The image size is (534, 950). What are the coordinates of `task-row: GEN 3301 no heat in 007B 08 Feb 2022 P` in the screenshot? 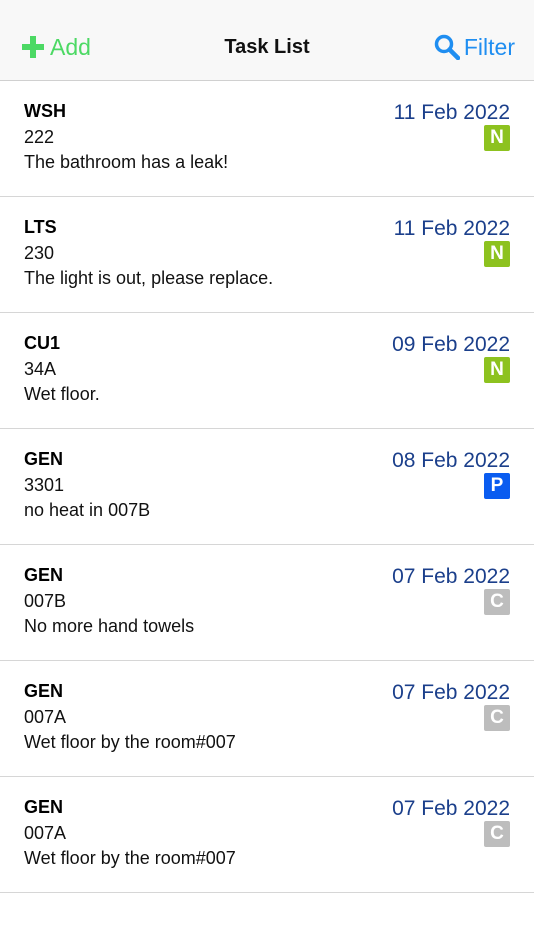 It's located at (267, 487).